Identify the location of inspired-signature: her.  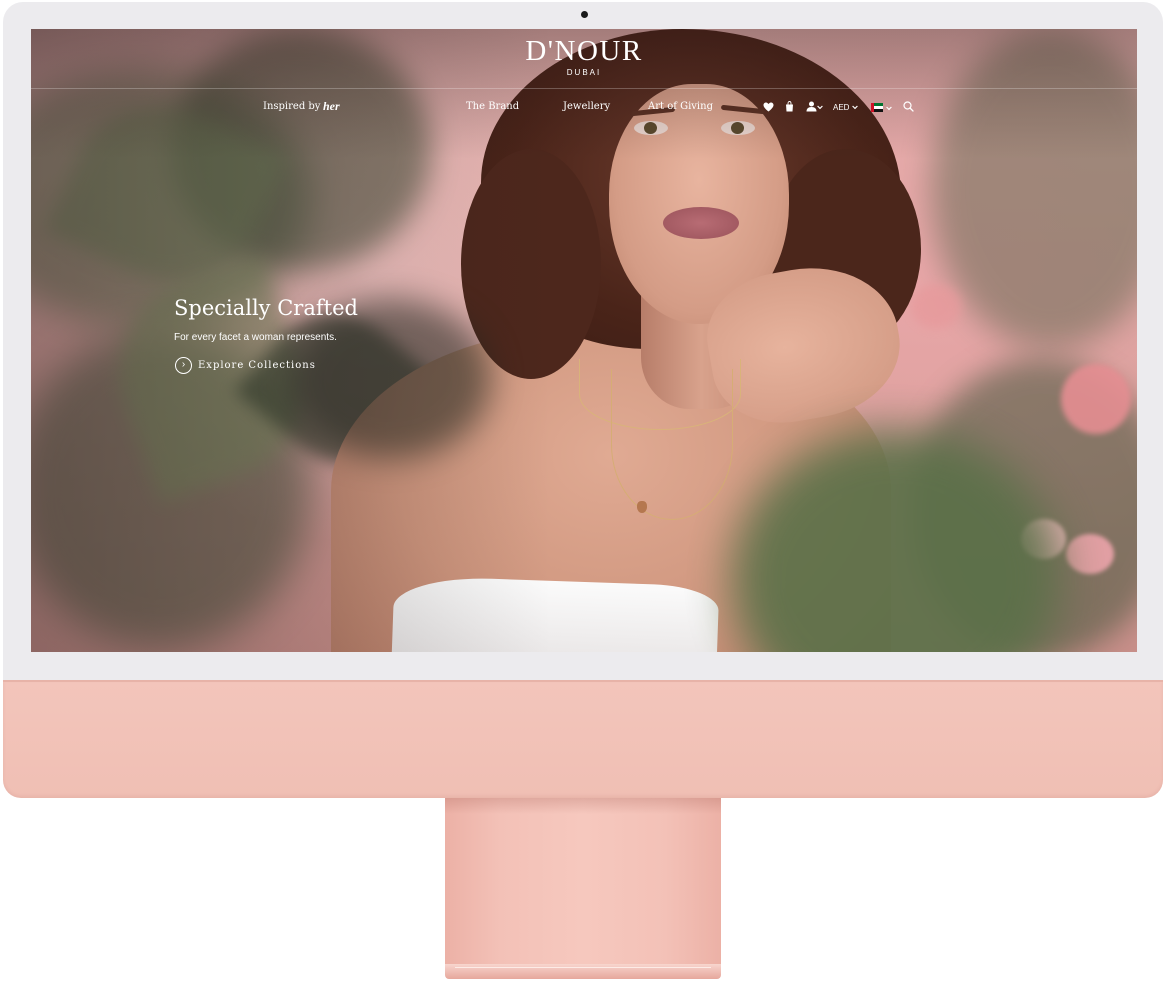
(331, 106).